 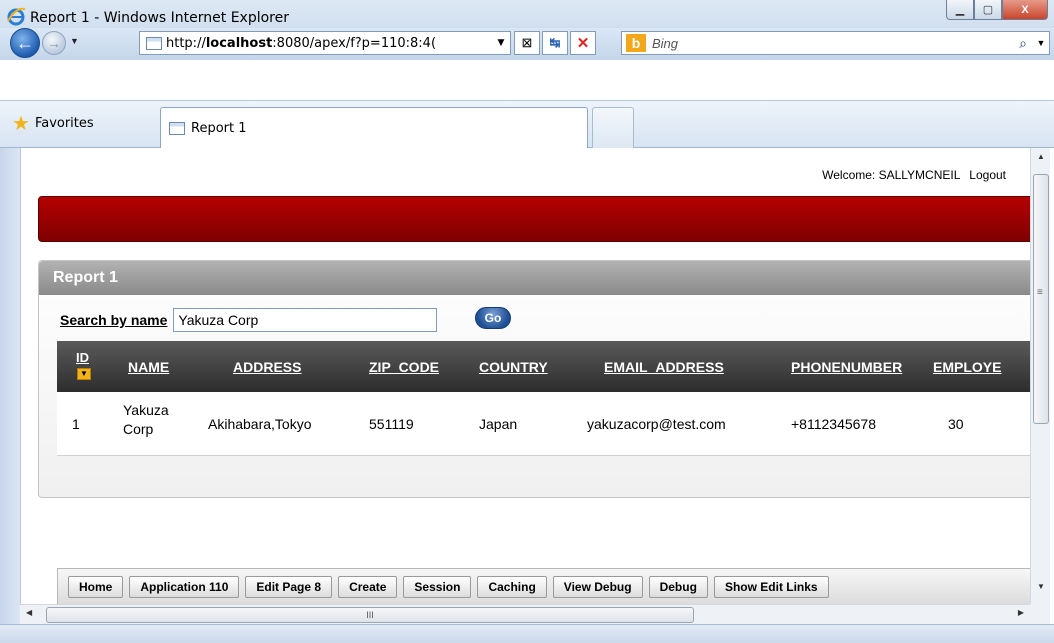 What do you see at coordinates (289, 586) in the screenshot?
I see `dev-edit-page-button: Edit Page 8` at bounding box center [289, 586].